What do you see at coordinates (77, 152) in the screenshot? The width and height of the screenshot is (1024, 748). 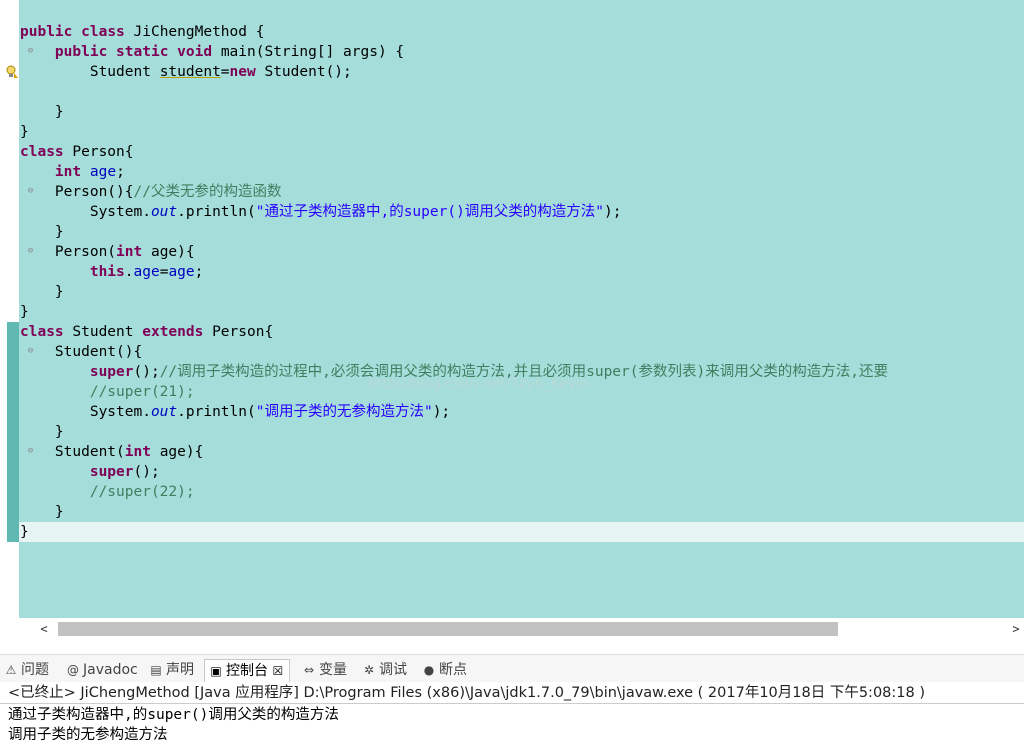 I see `code-line: class Person{` at bounding box center [77, 152].